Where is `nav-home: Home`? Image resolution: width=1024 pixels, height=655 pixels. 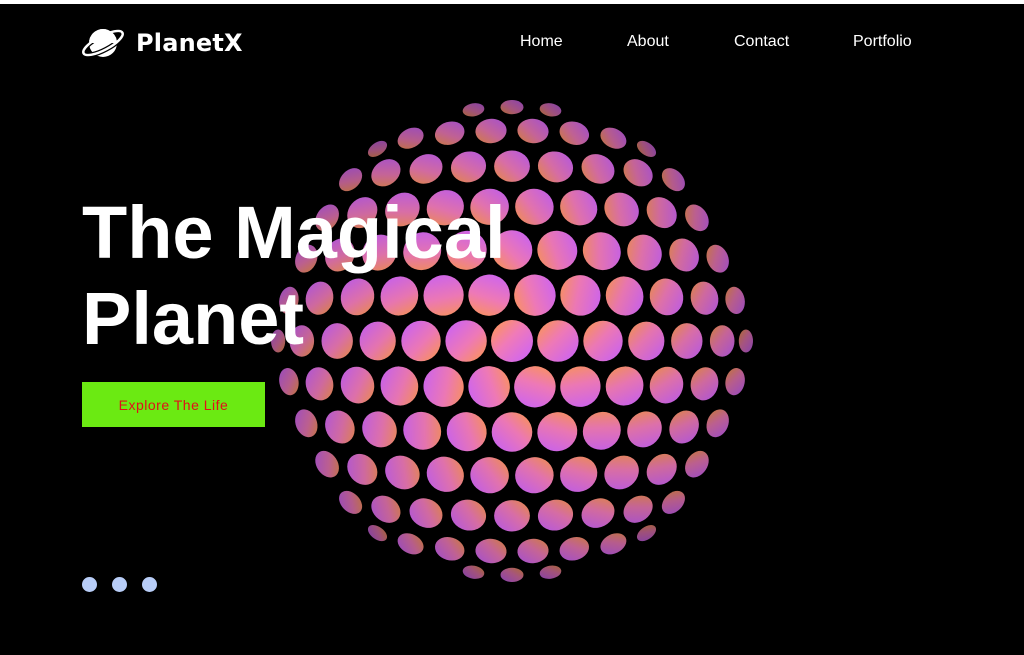 nav-home: Home is located at coordinates (541, 42).